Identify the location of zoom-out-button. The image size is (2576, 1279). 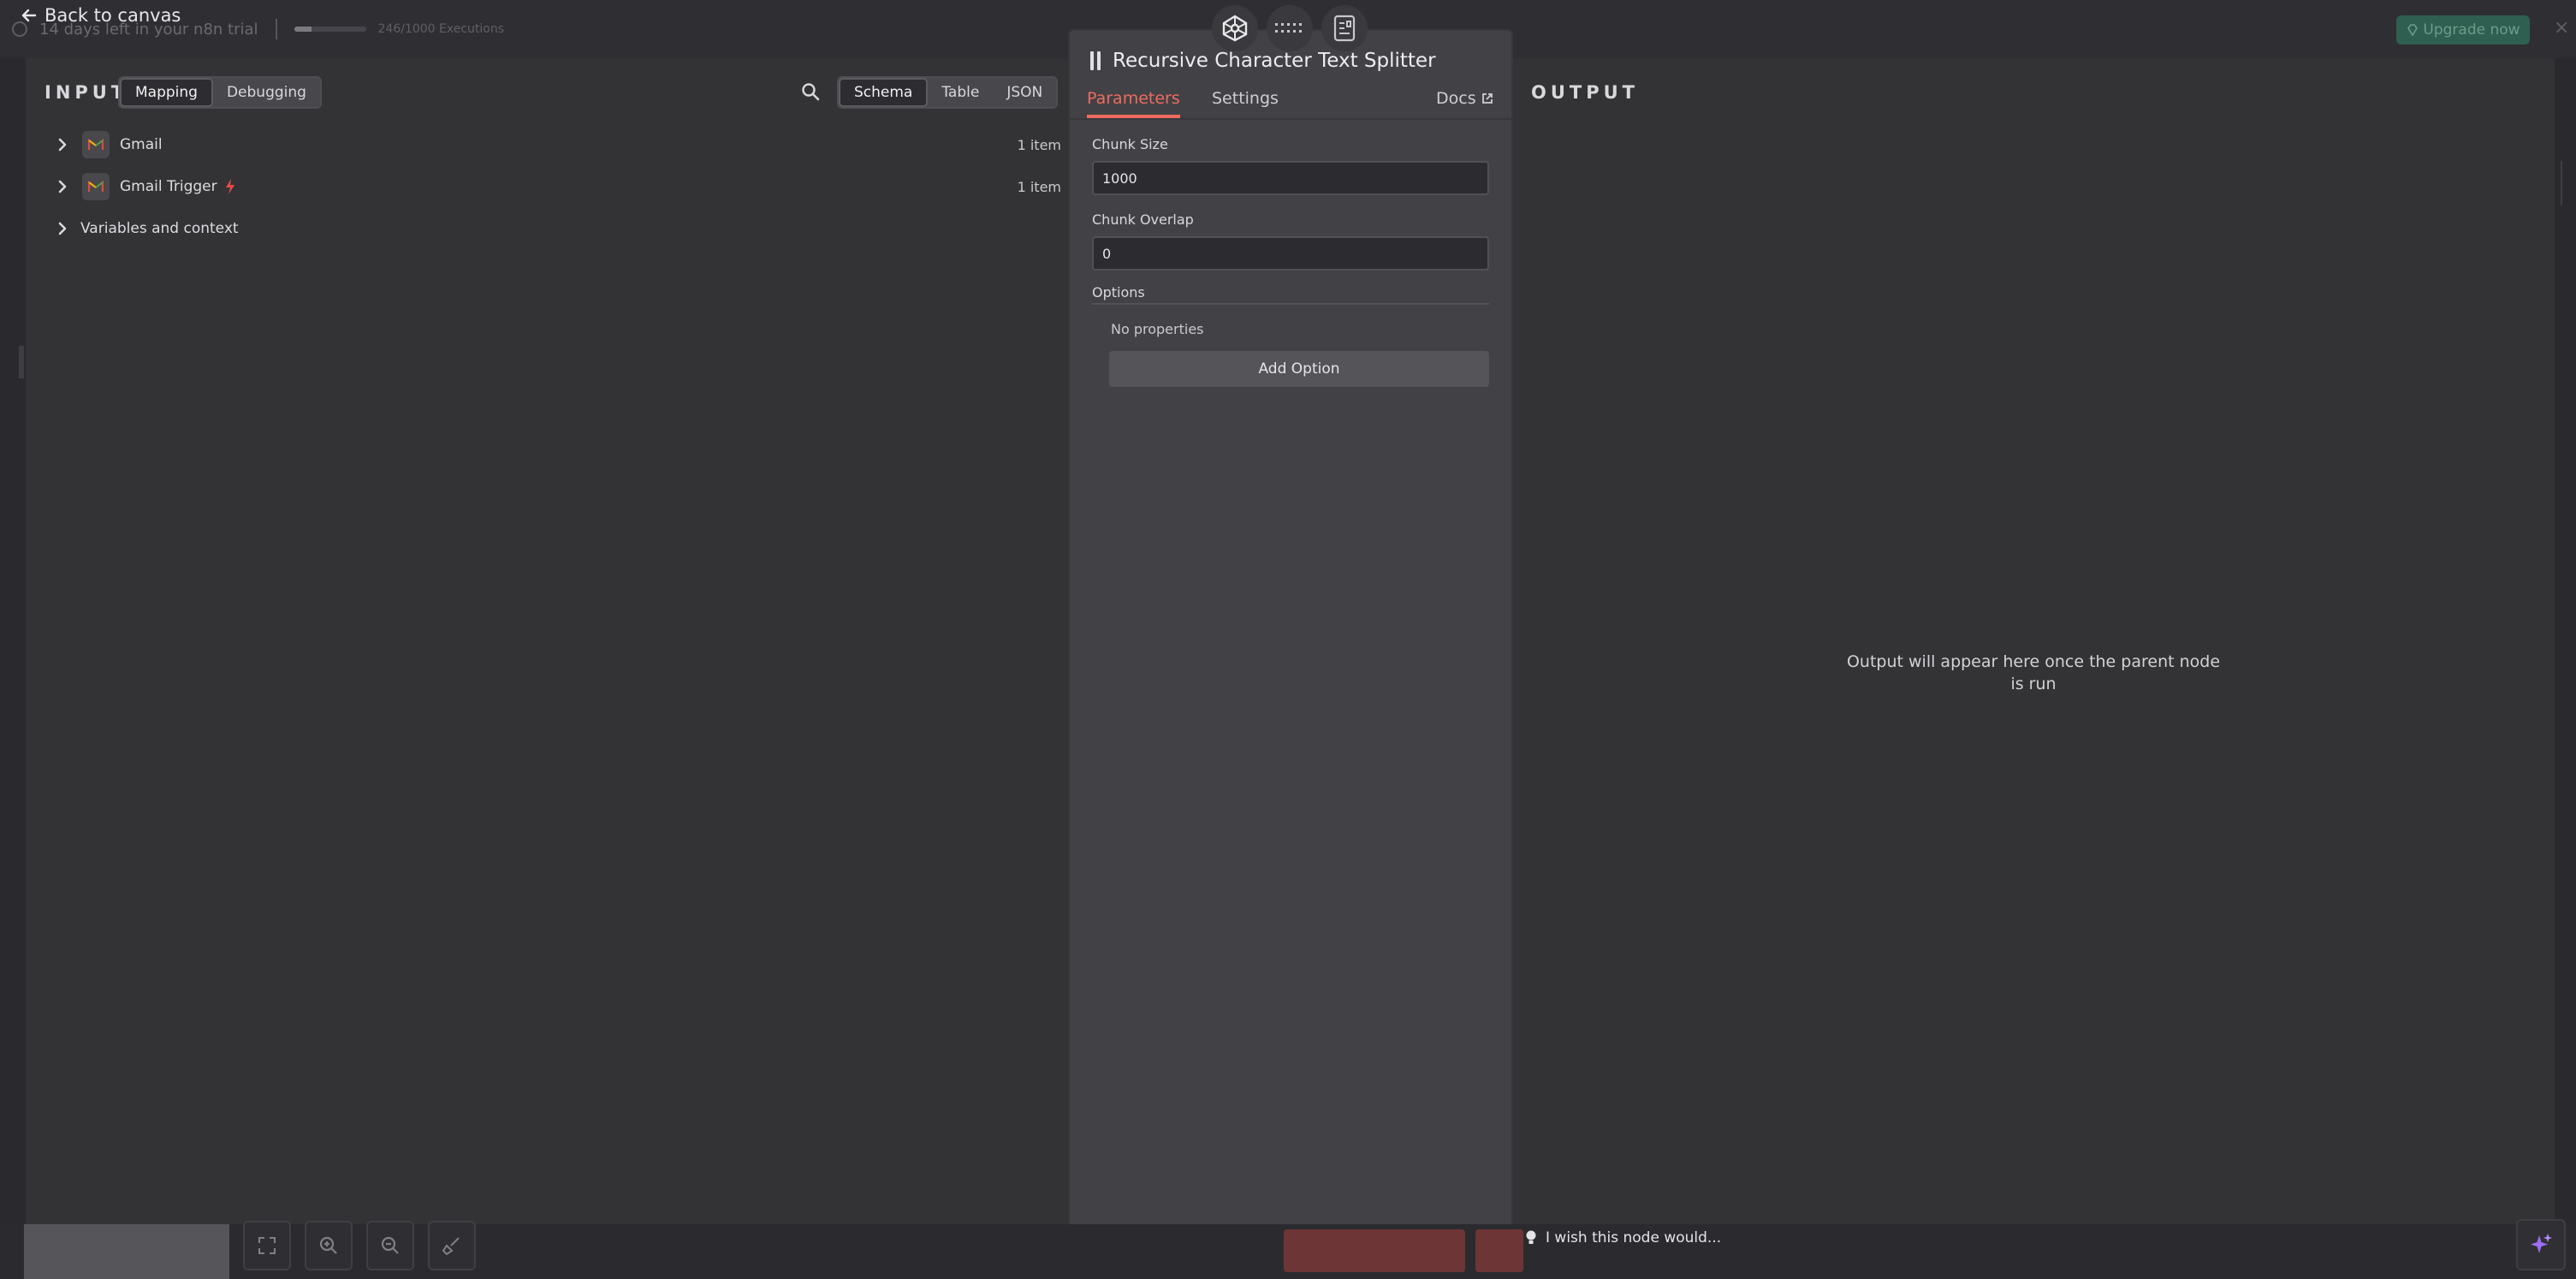
(390, 1245).